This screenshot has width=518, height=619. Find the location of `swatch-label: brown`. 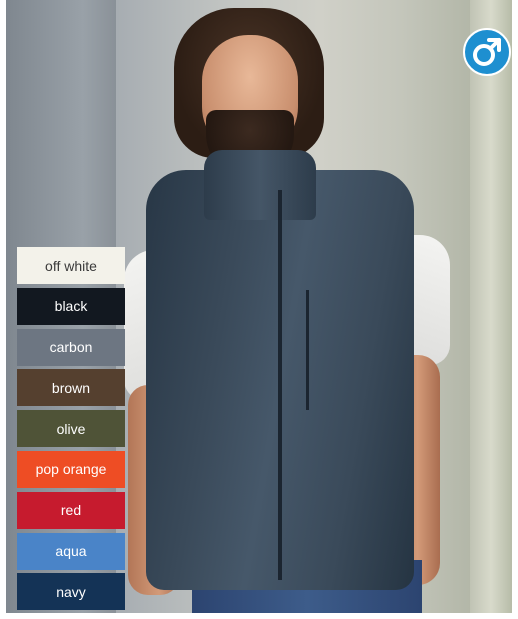

swatch-label: brown is located at coordinates (71, 387).